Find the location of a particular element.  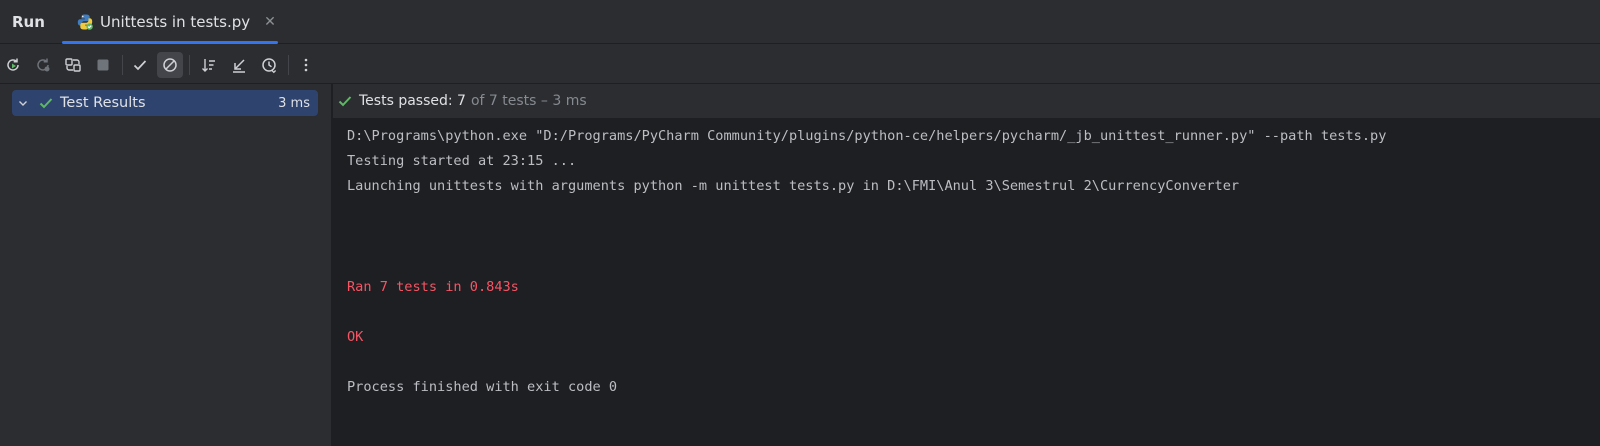

toggle-auto-test-button is located at coordinates (73, 65).